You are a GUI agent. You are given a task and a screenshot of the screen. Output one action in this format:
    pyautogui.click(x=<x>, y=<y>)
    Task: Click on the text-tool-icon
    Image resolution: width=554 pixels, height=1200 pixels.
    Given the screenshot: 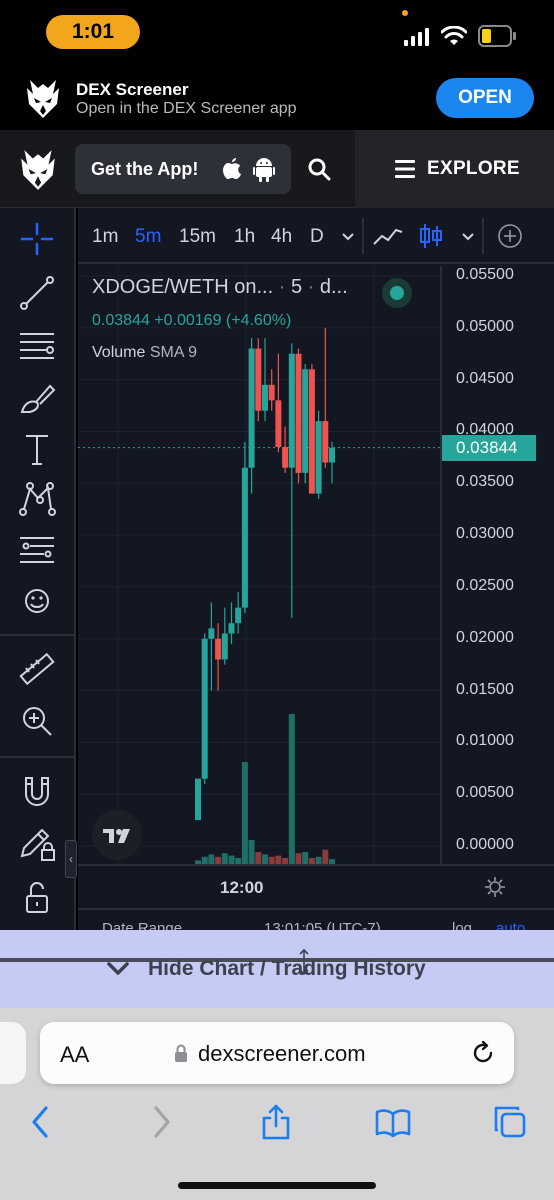 What is the action you would take?
    pyautogui.click(x=37, y=449)
    